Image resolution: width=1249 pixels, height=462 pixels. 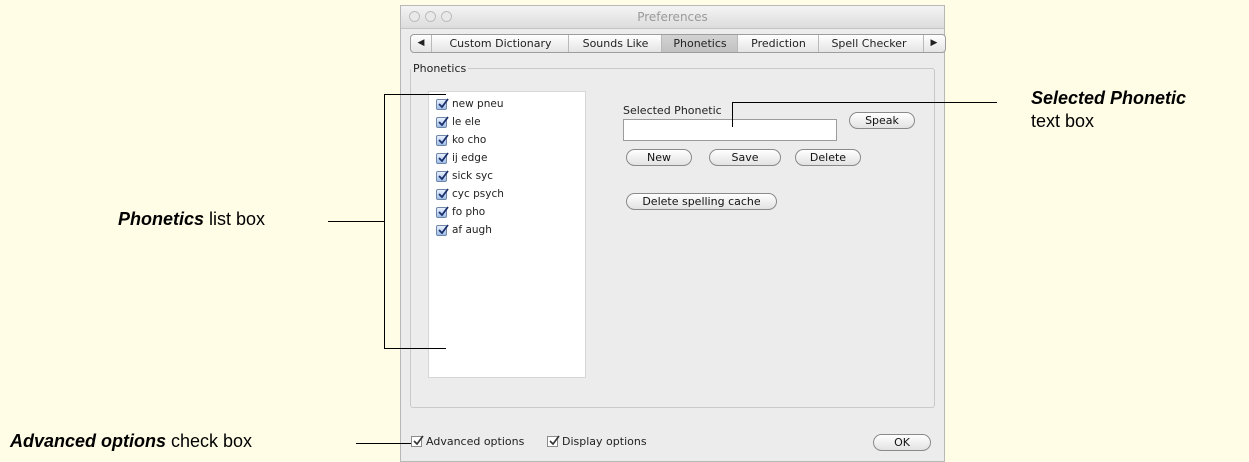 What do you see at coordinates (478, 104) in the screenshot?
I see `list-item-label: new pneu` at bounding box center [478, 104].